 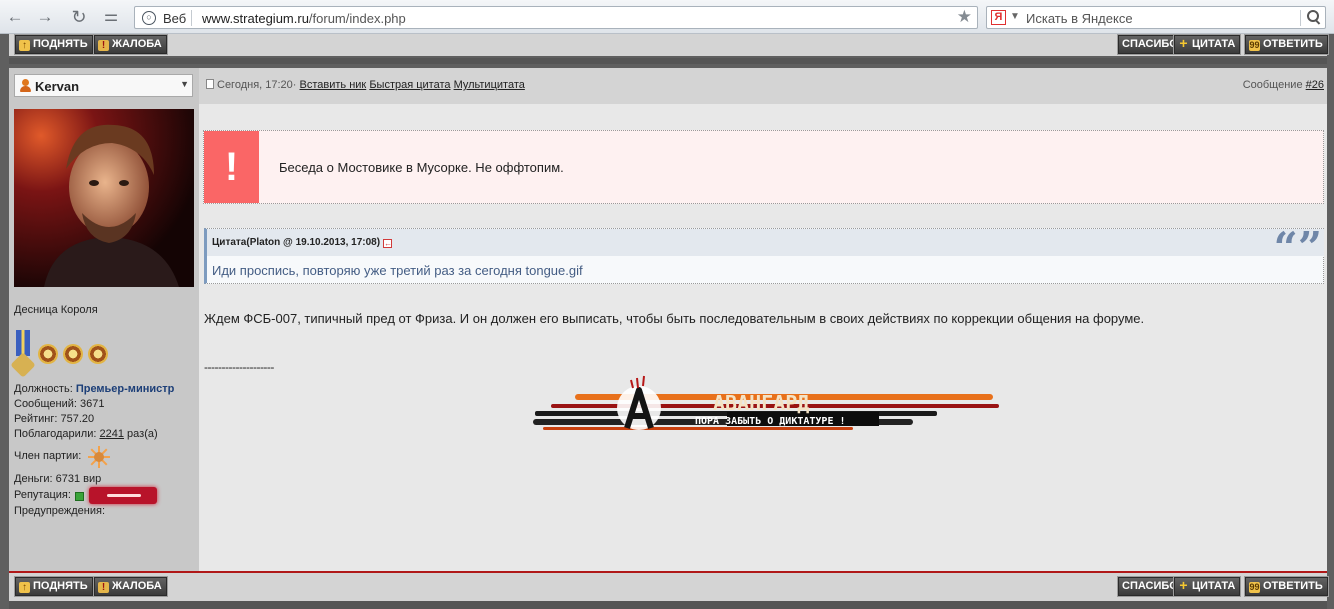 I want to click on avangard-banner: АВАНГАРД ПОРА ЗАБЫТЬ О ДИКТАТУРЕ !, so click(x=766, y=402).